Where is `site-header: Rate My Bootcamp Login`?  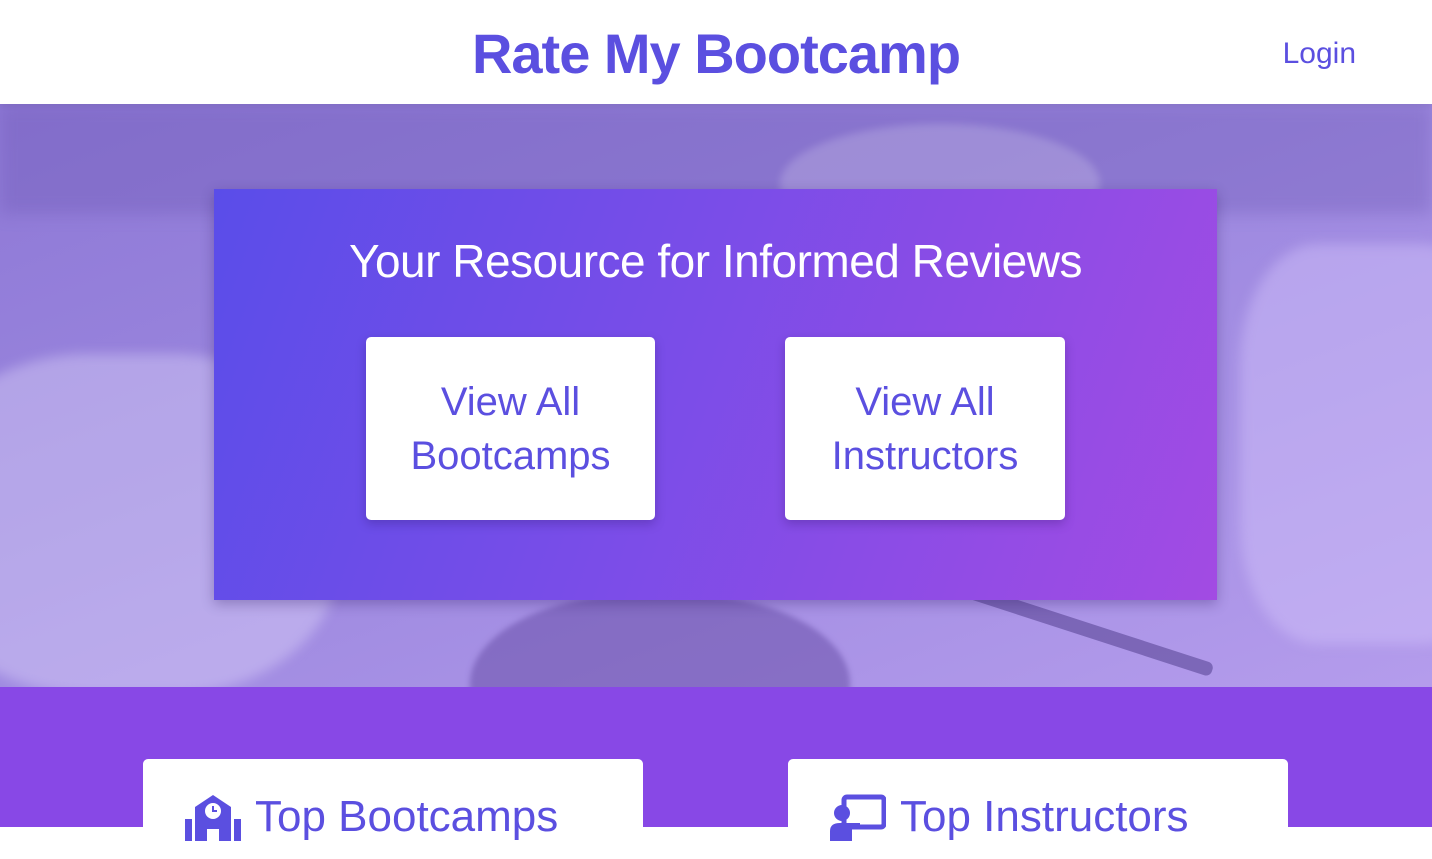 site-header: Rate My Bootcamp Login is located at coordinates (716, 52).